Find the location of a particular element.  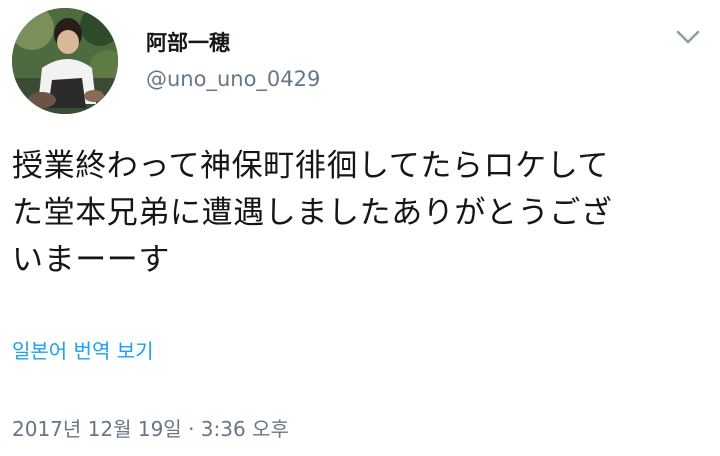

avatar is located at coordinates (65, 61).